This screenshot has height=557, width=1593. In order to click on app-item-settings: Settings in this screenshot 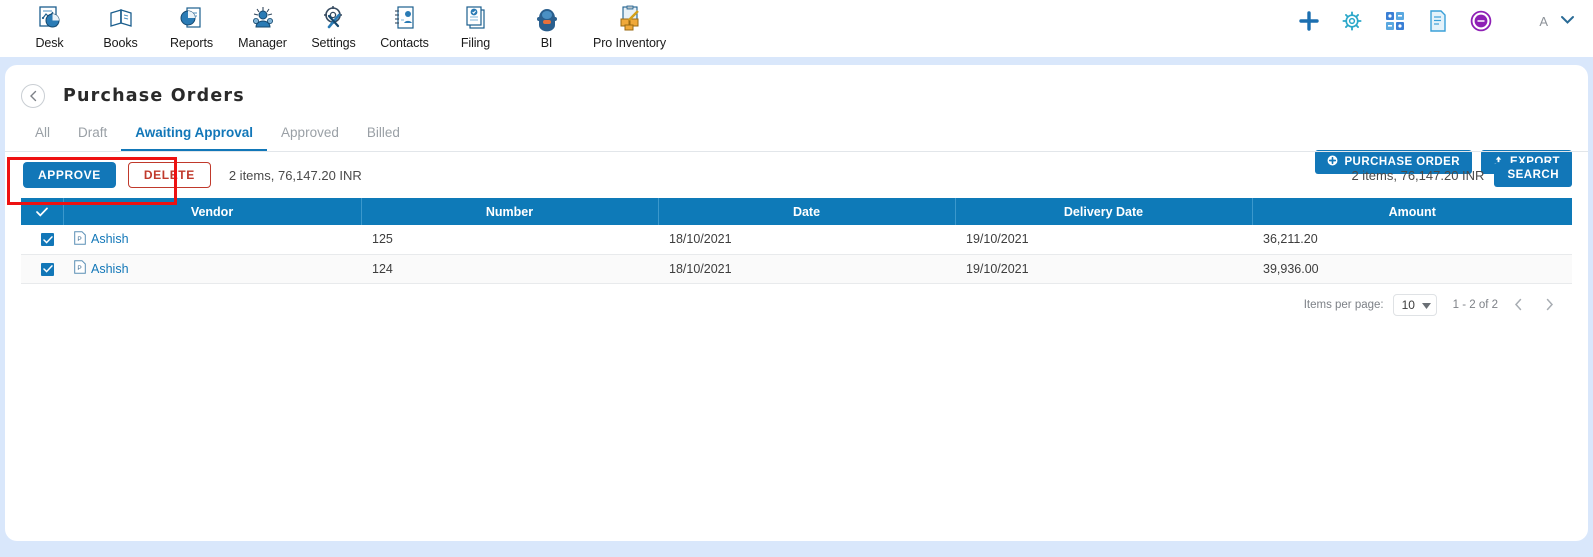, I will do `click(333, 28)`.